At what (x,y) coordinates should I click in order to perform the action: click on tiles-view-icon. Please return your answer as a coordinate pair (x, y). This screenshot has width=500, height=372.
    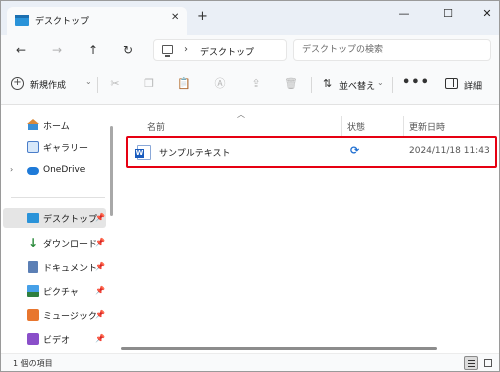
    Looking at the image, I should click on (488, 363).